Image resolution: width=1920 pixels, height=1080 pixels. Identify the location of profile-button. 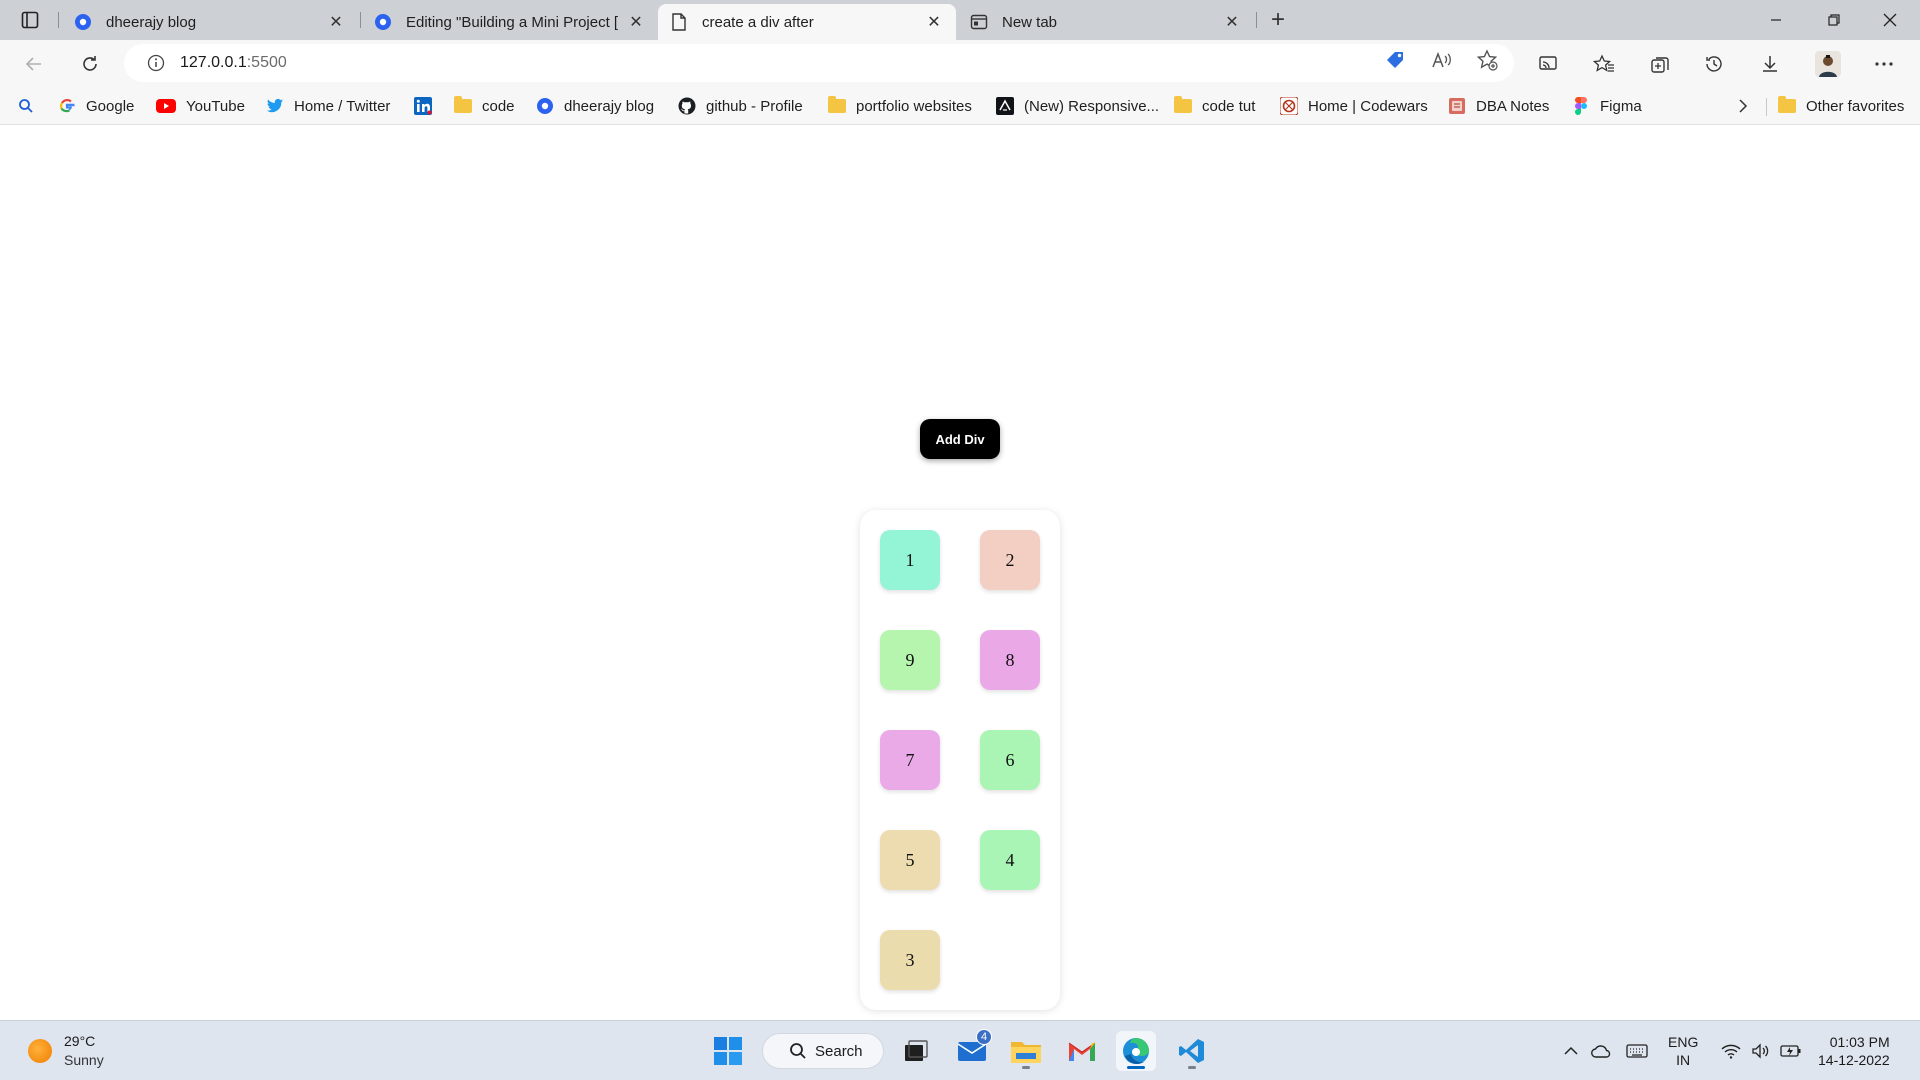
(1828, 64).